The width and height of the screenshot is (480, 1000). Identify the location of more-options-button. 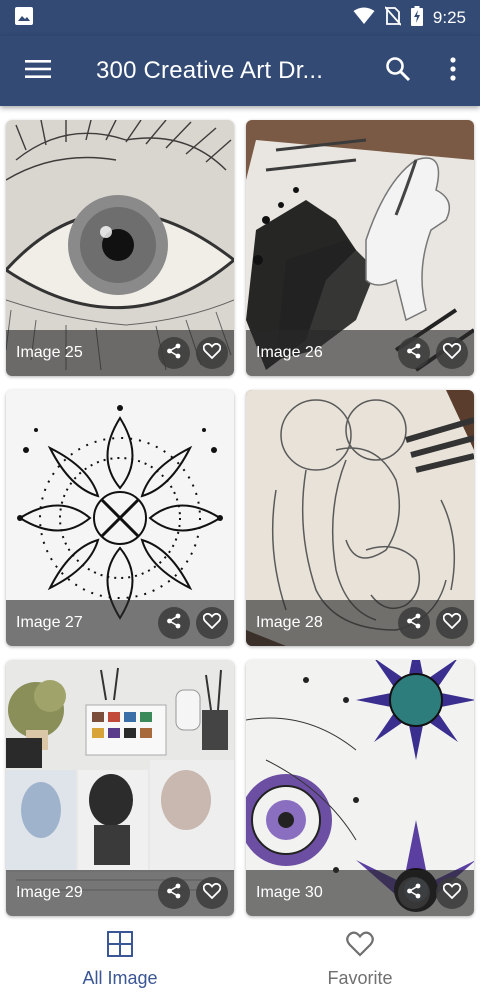
(453, 71).